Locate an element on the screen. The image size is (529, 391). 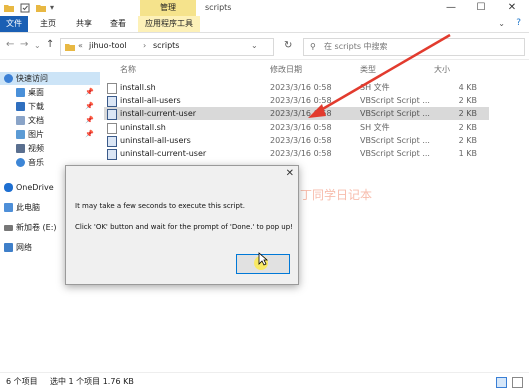
music-icon is located at coordinates (20, 162).